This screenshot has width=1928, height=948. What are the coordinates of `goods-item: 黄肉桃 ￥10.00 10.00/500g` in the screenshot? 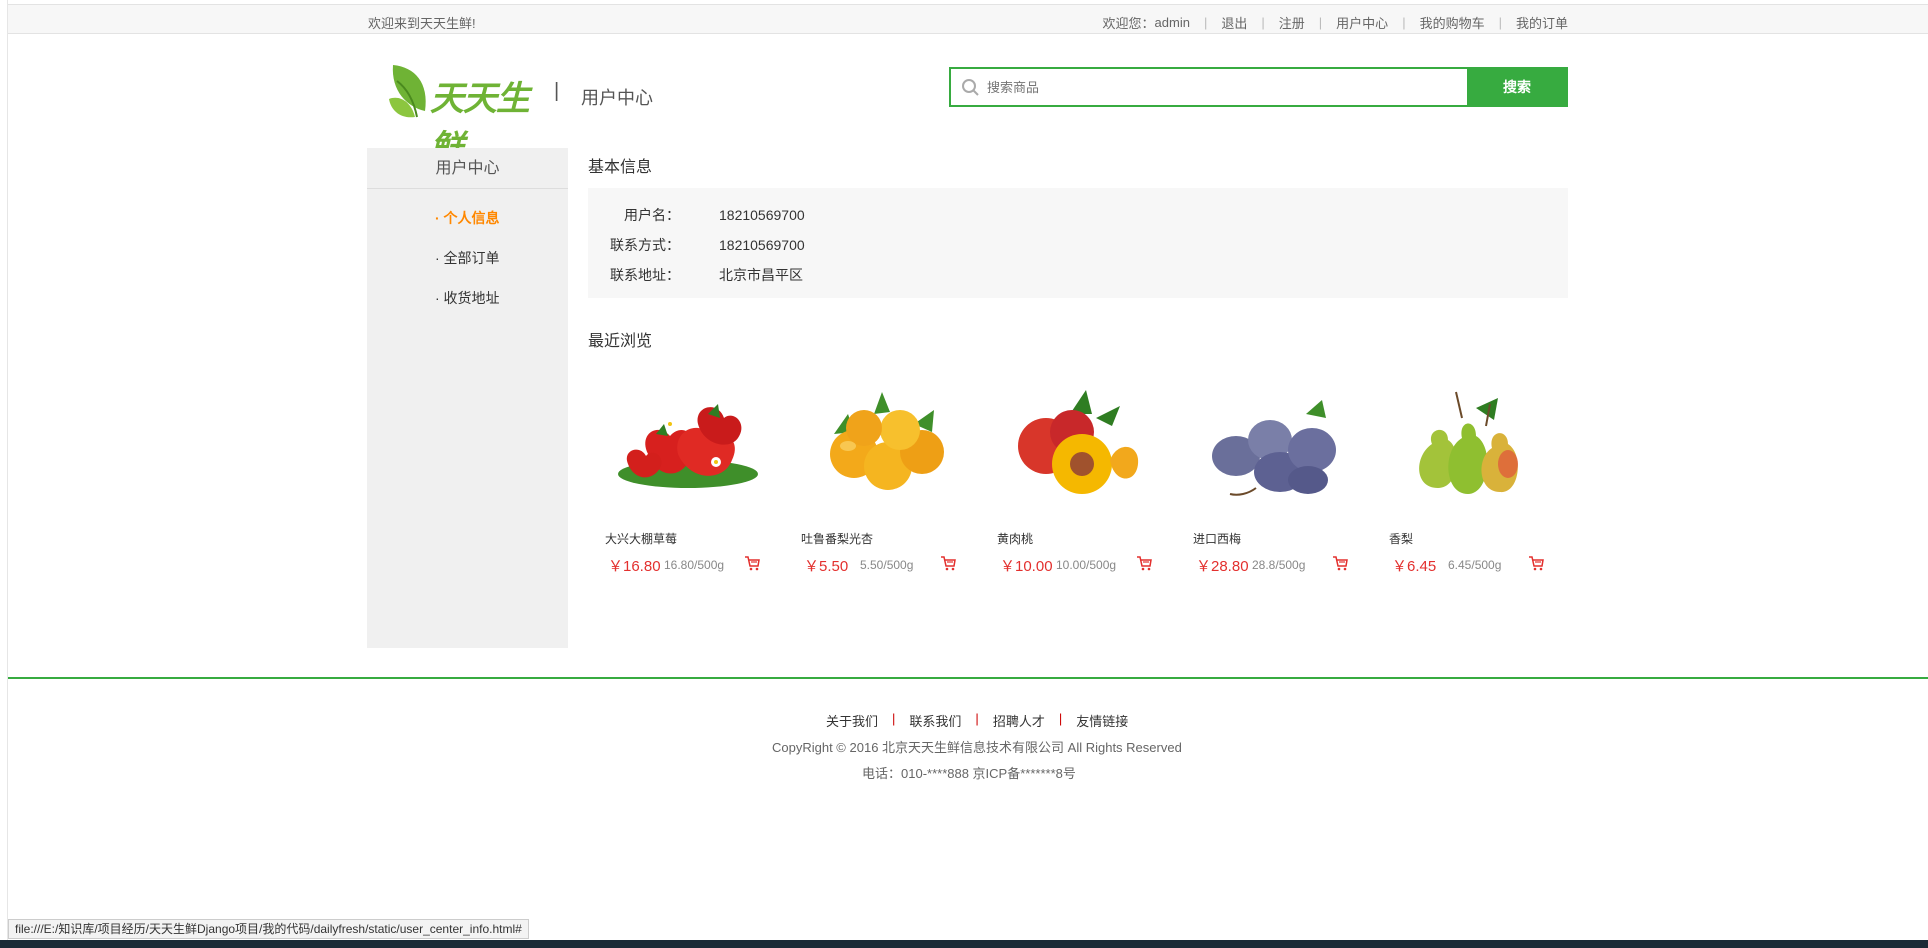 It's located at (1078, 479).